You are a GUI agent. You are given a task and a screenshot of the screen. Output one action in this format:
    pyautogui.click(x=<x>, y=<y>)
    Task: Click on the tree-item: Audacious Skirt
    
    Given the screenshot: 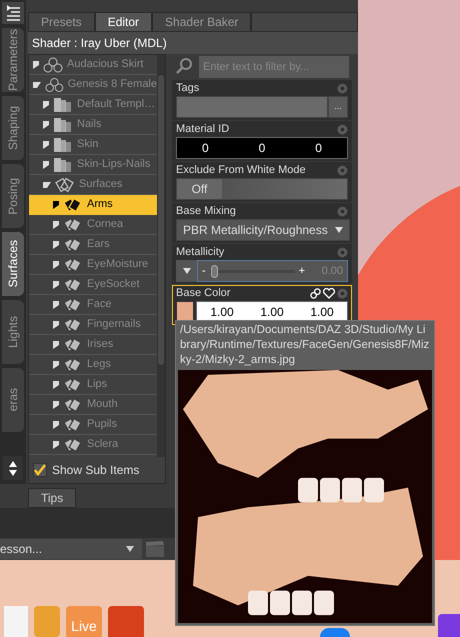 What is the action you would take?
    pyautogui.click(x=93, y=65)
    